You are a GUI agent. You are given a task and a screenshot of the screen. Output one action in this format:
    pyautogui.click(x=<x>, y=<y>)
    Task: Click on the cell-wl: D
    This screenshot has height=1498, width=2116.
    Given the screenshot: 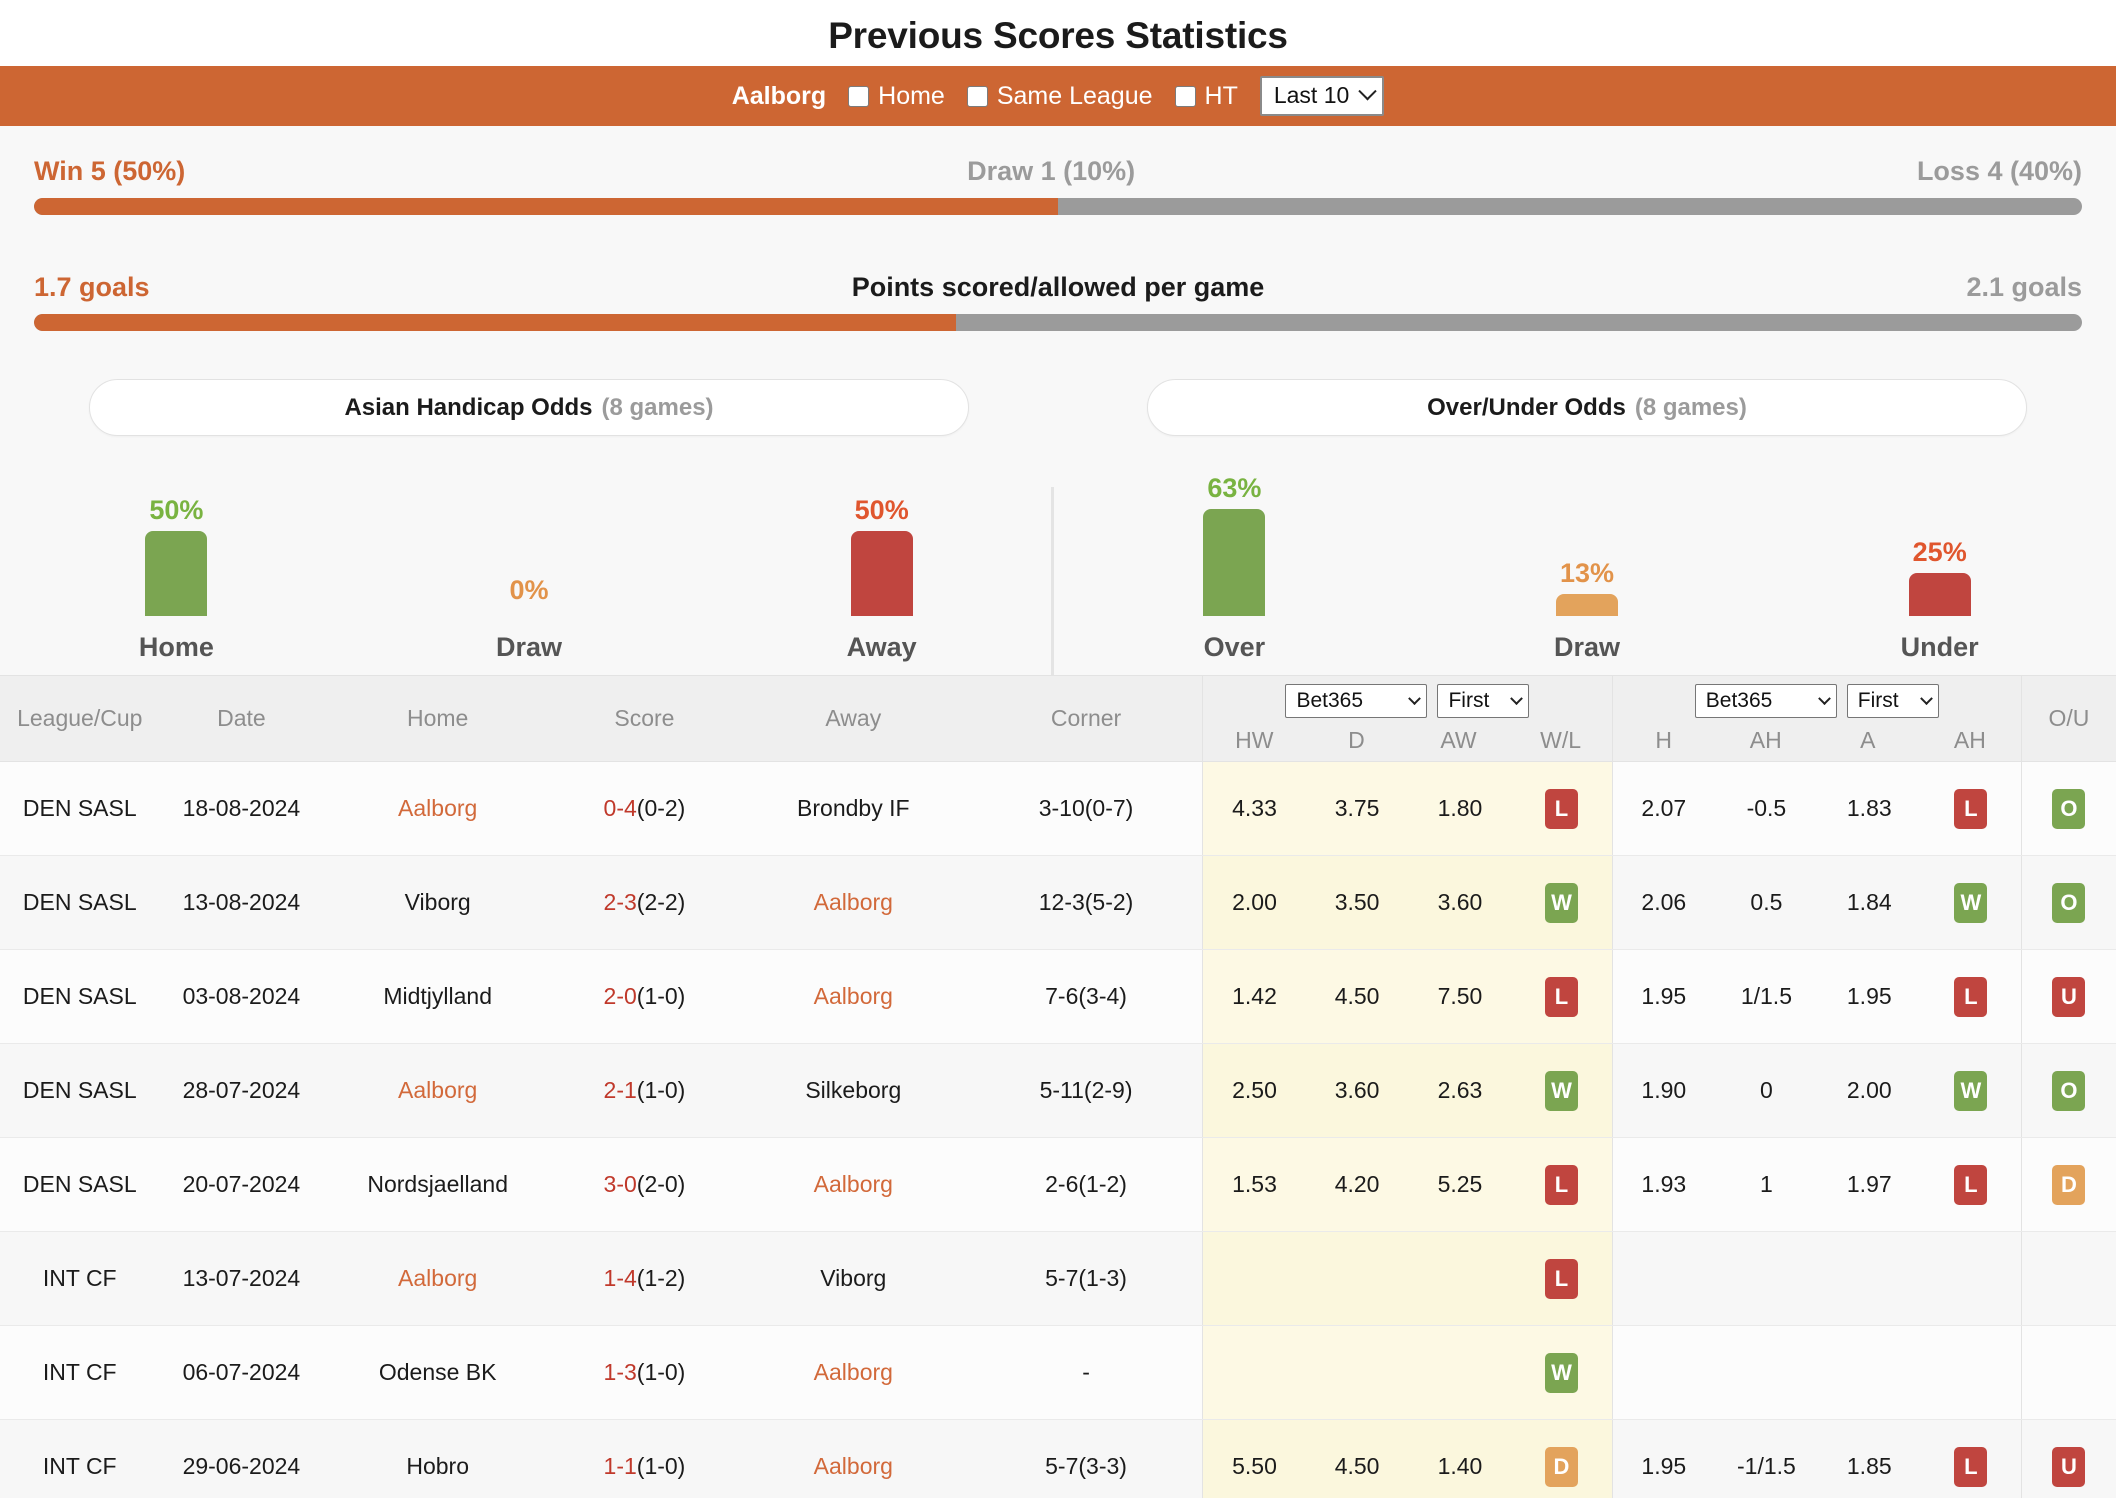 What is the action you would take?
    pyautogui.click(x=1562, y=1458)
    